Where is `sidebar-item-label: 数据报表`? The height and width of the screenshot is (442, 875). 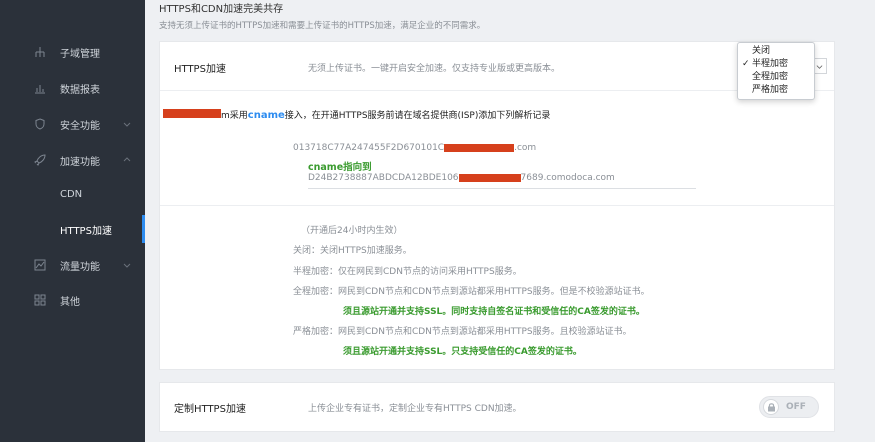 sidebar-item-label: 数据报表 is located at coordinates (80, 90).